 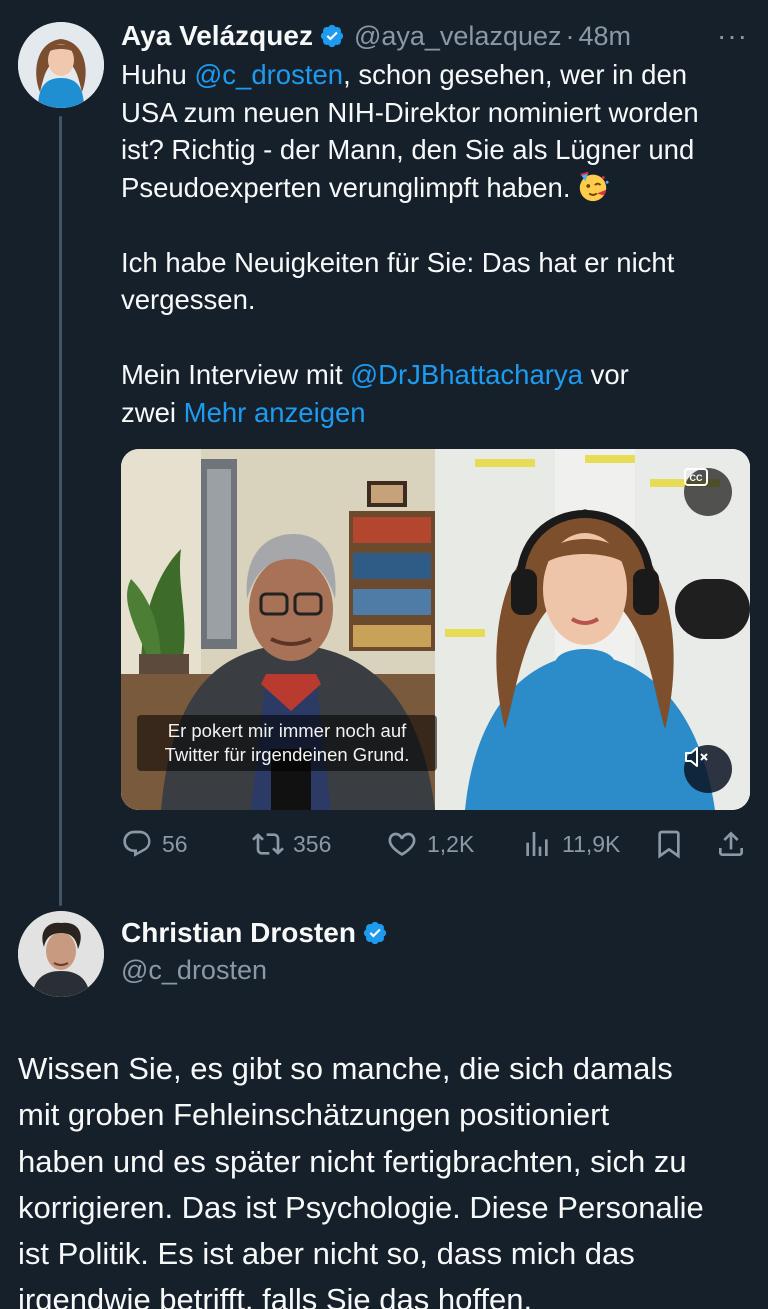 What do you see at coordinates (188, 299) in the screenshot?
I see `tweet-line: vergessen.` at bounding box center [188, 299].